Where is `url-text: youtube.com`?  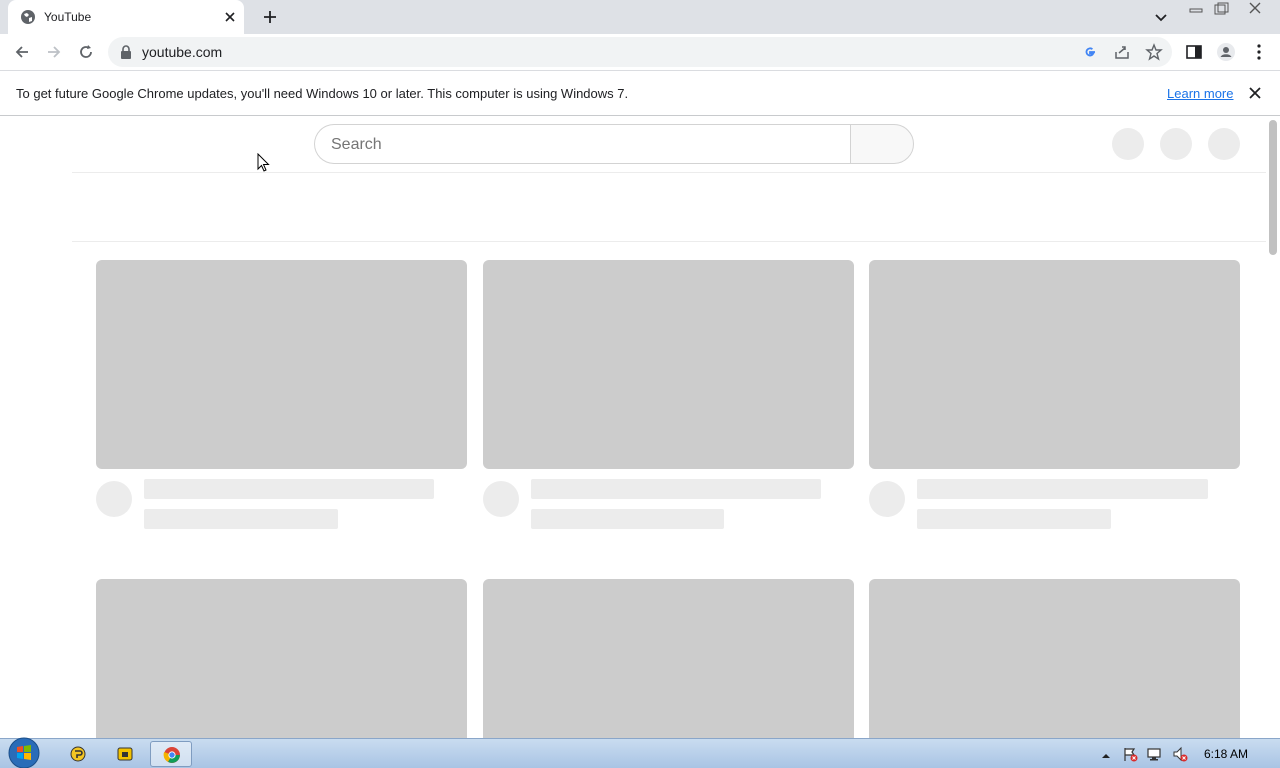 url-text: youtube.com is located at coordinates (182, 52).